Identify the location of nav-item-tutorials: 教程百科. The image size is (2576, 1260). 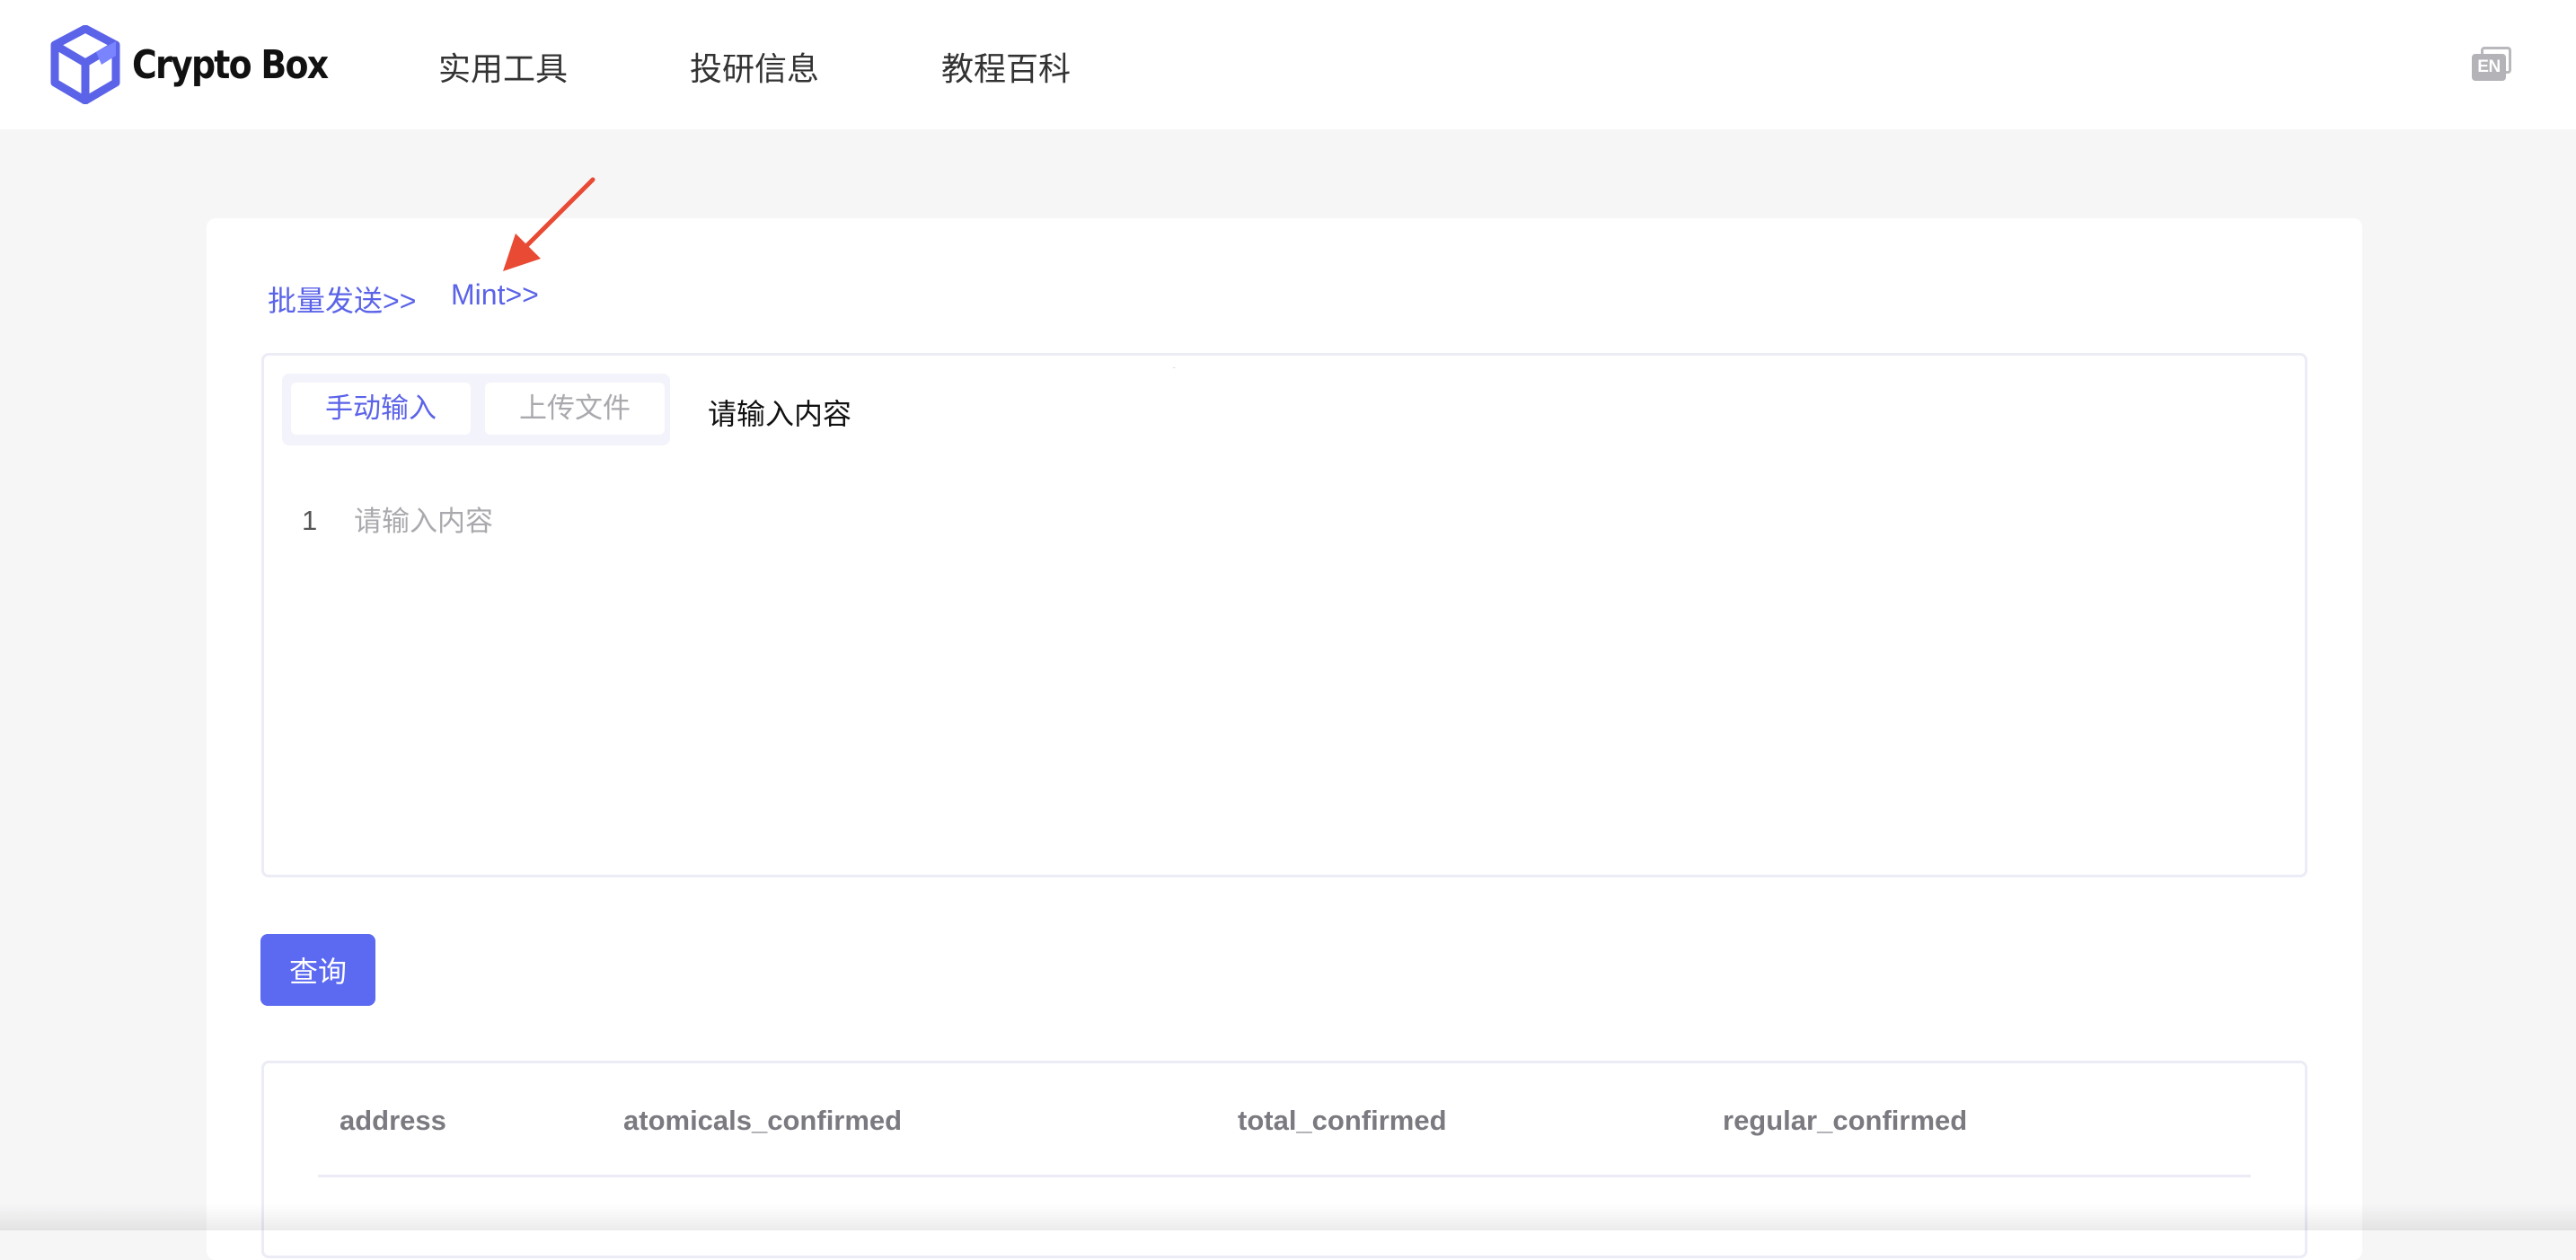
(1006, 66).